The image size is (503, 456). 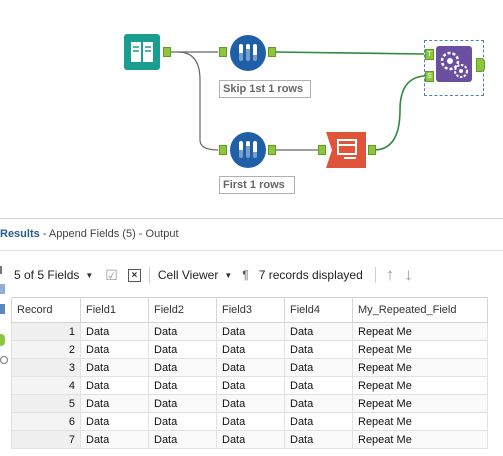 What do you see at coordinates (167, 52) in the screenshot?
I see `input-output-anchor` at bounding box center [167, 52].